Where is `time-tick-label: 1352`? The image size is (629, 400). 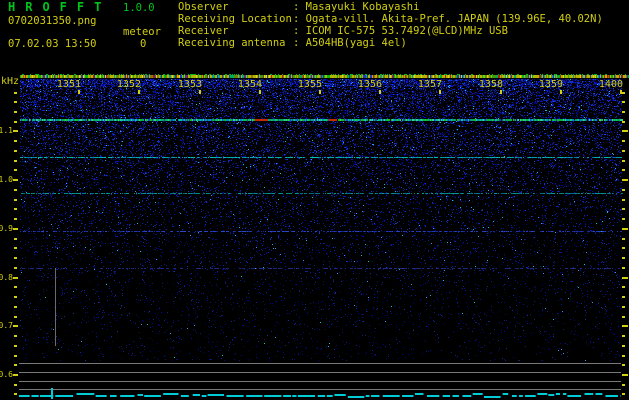 time-tick-label: 1352 is located at coordinates (128, 84).